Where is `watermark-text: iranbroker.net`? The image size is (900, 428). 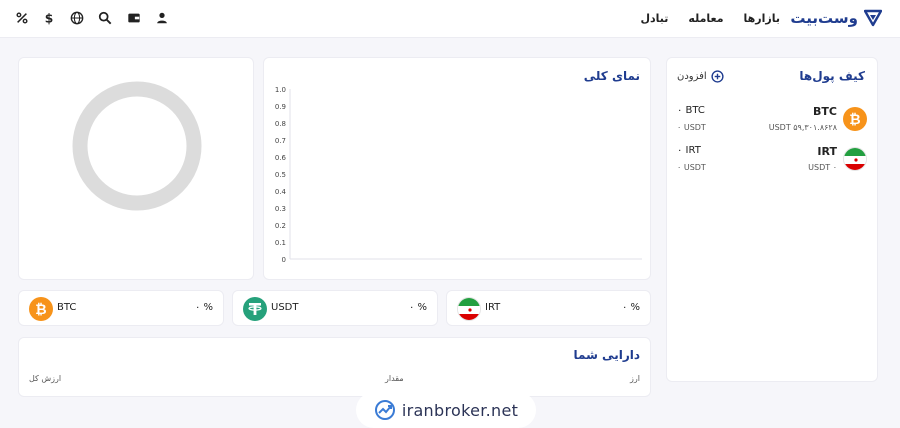 watermark-text: iranbroker.net is located at coordinates (460, 410).